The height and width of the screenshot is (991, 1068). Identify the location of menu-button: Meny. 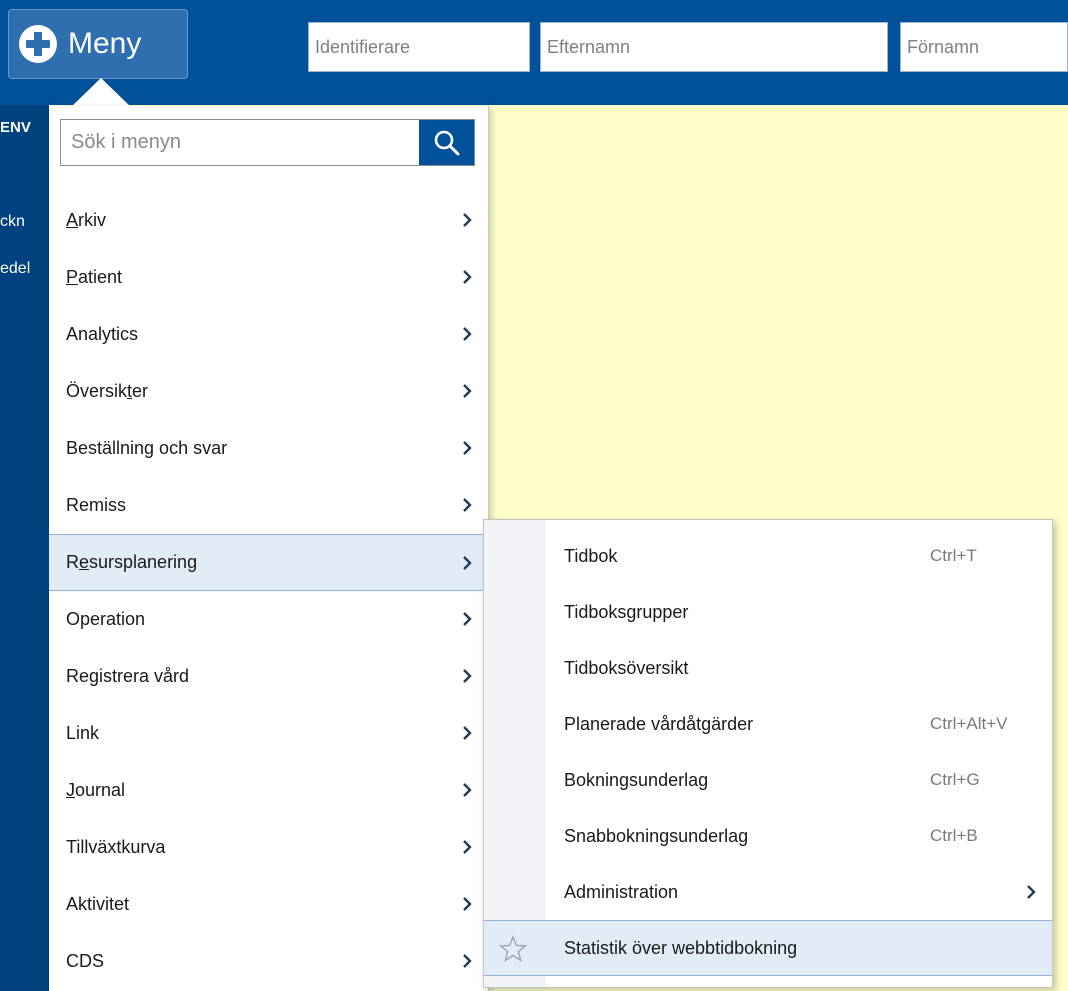
(98, 44).